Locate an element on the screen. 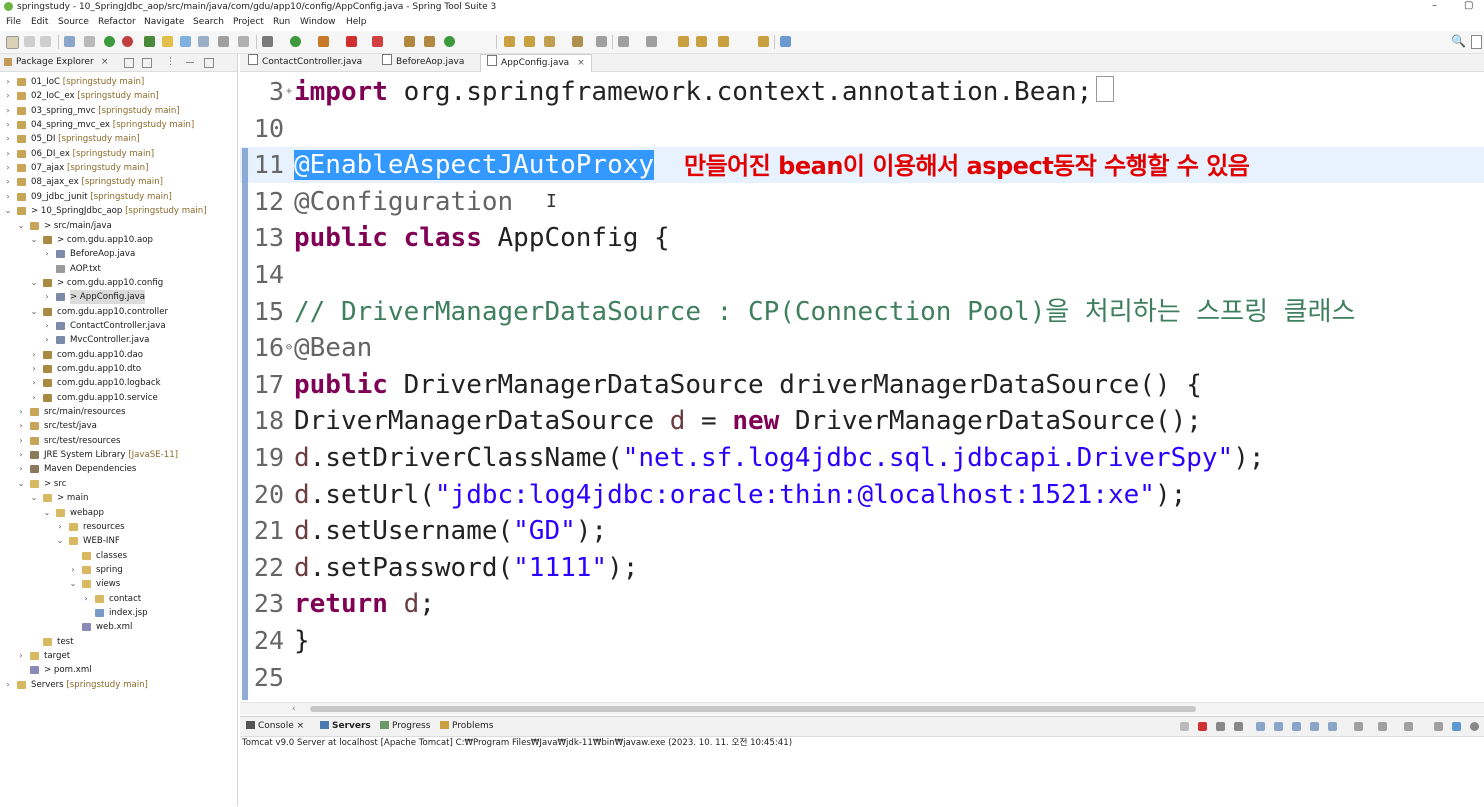 This screenshot has height=807, width=1484. close-tab-icon: × is located at coordinates (581, 63).